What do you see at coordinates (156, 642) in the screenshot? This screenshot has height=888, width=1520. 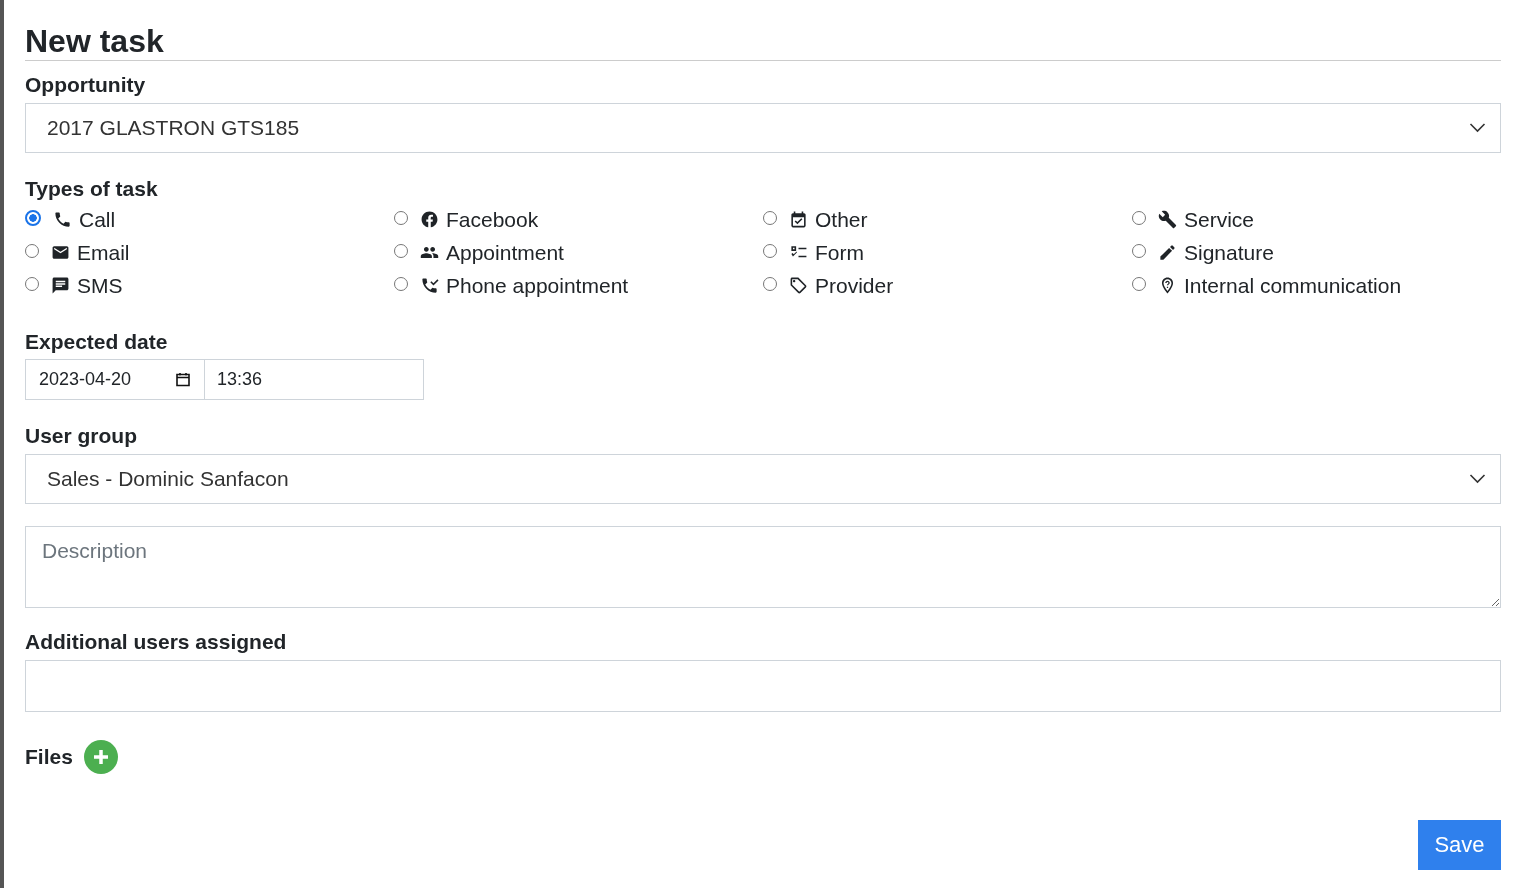 I see `field-label: Additional users assigned` at bounding box center [156, 642].